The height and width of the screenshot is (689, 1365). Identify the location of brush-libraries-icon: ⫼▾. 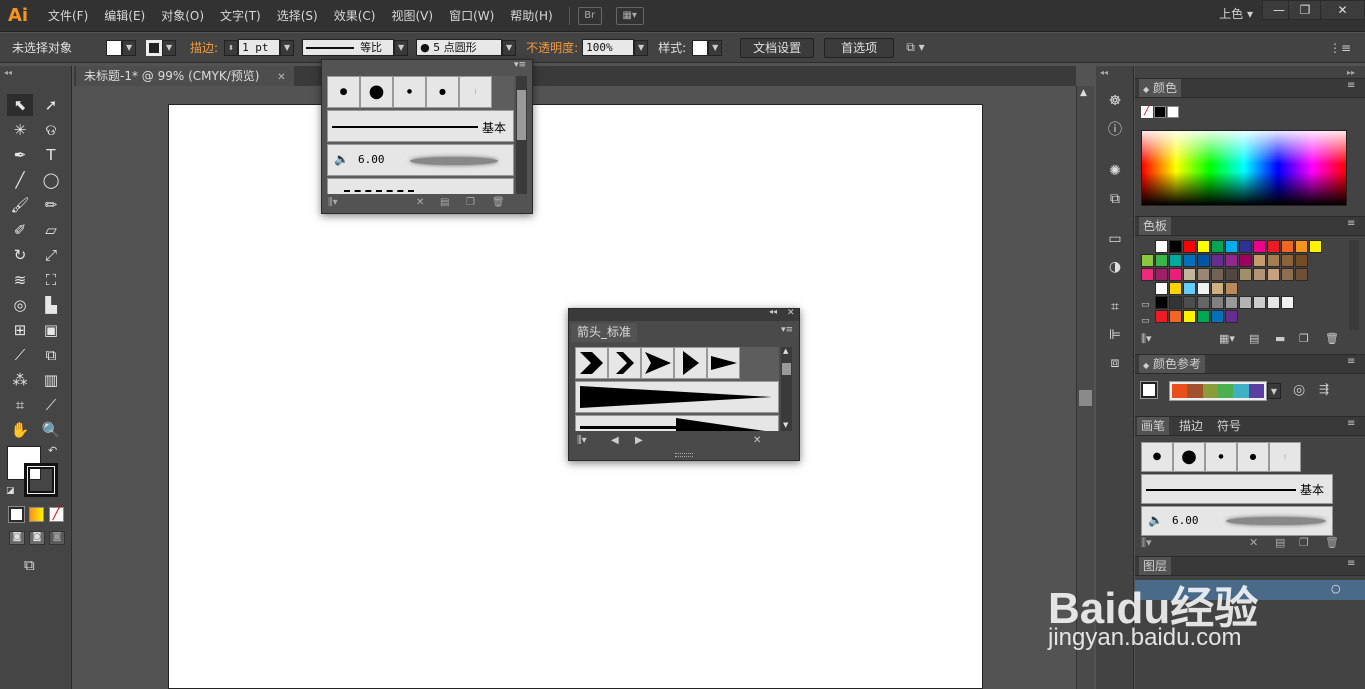
(333, 202).